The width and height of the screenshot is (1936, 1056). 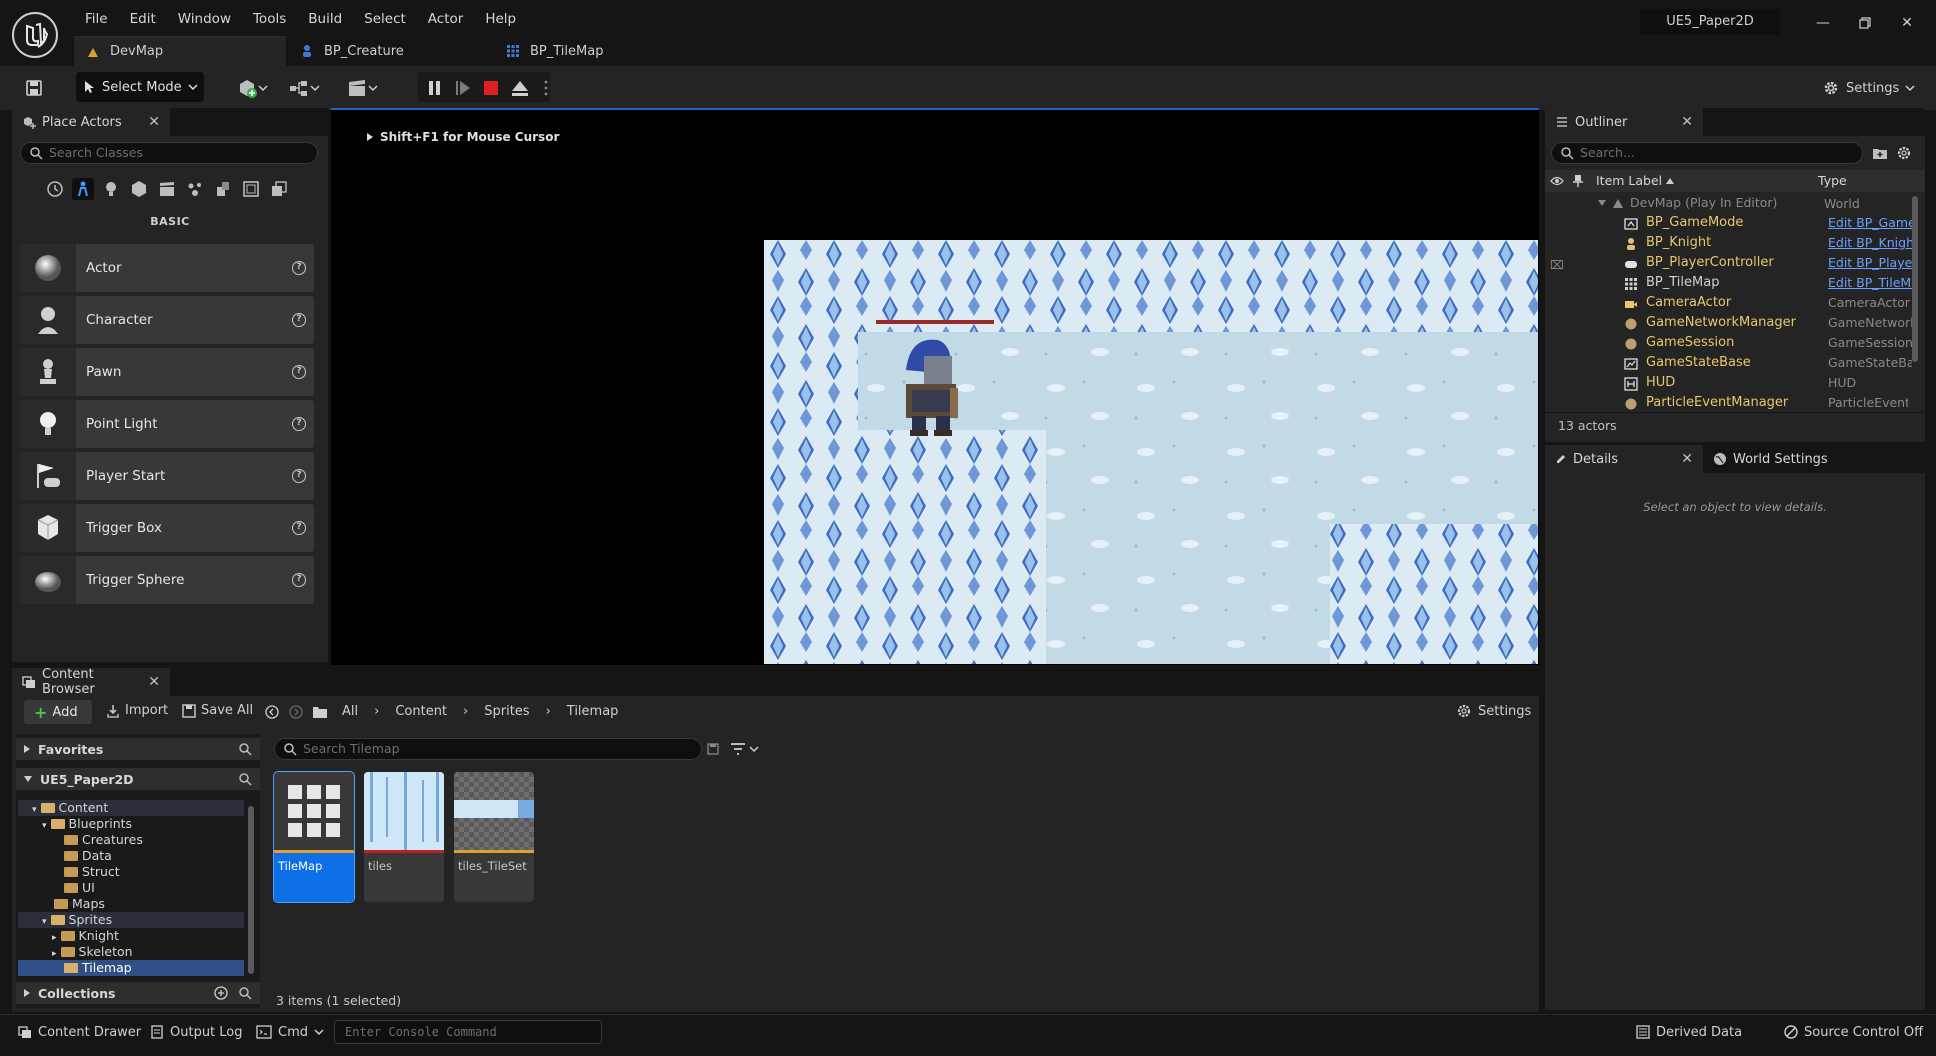 I want to click on tab-outliner: Outliner ✕, so click(x=1624, y=122).